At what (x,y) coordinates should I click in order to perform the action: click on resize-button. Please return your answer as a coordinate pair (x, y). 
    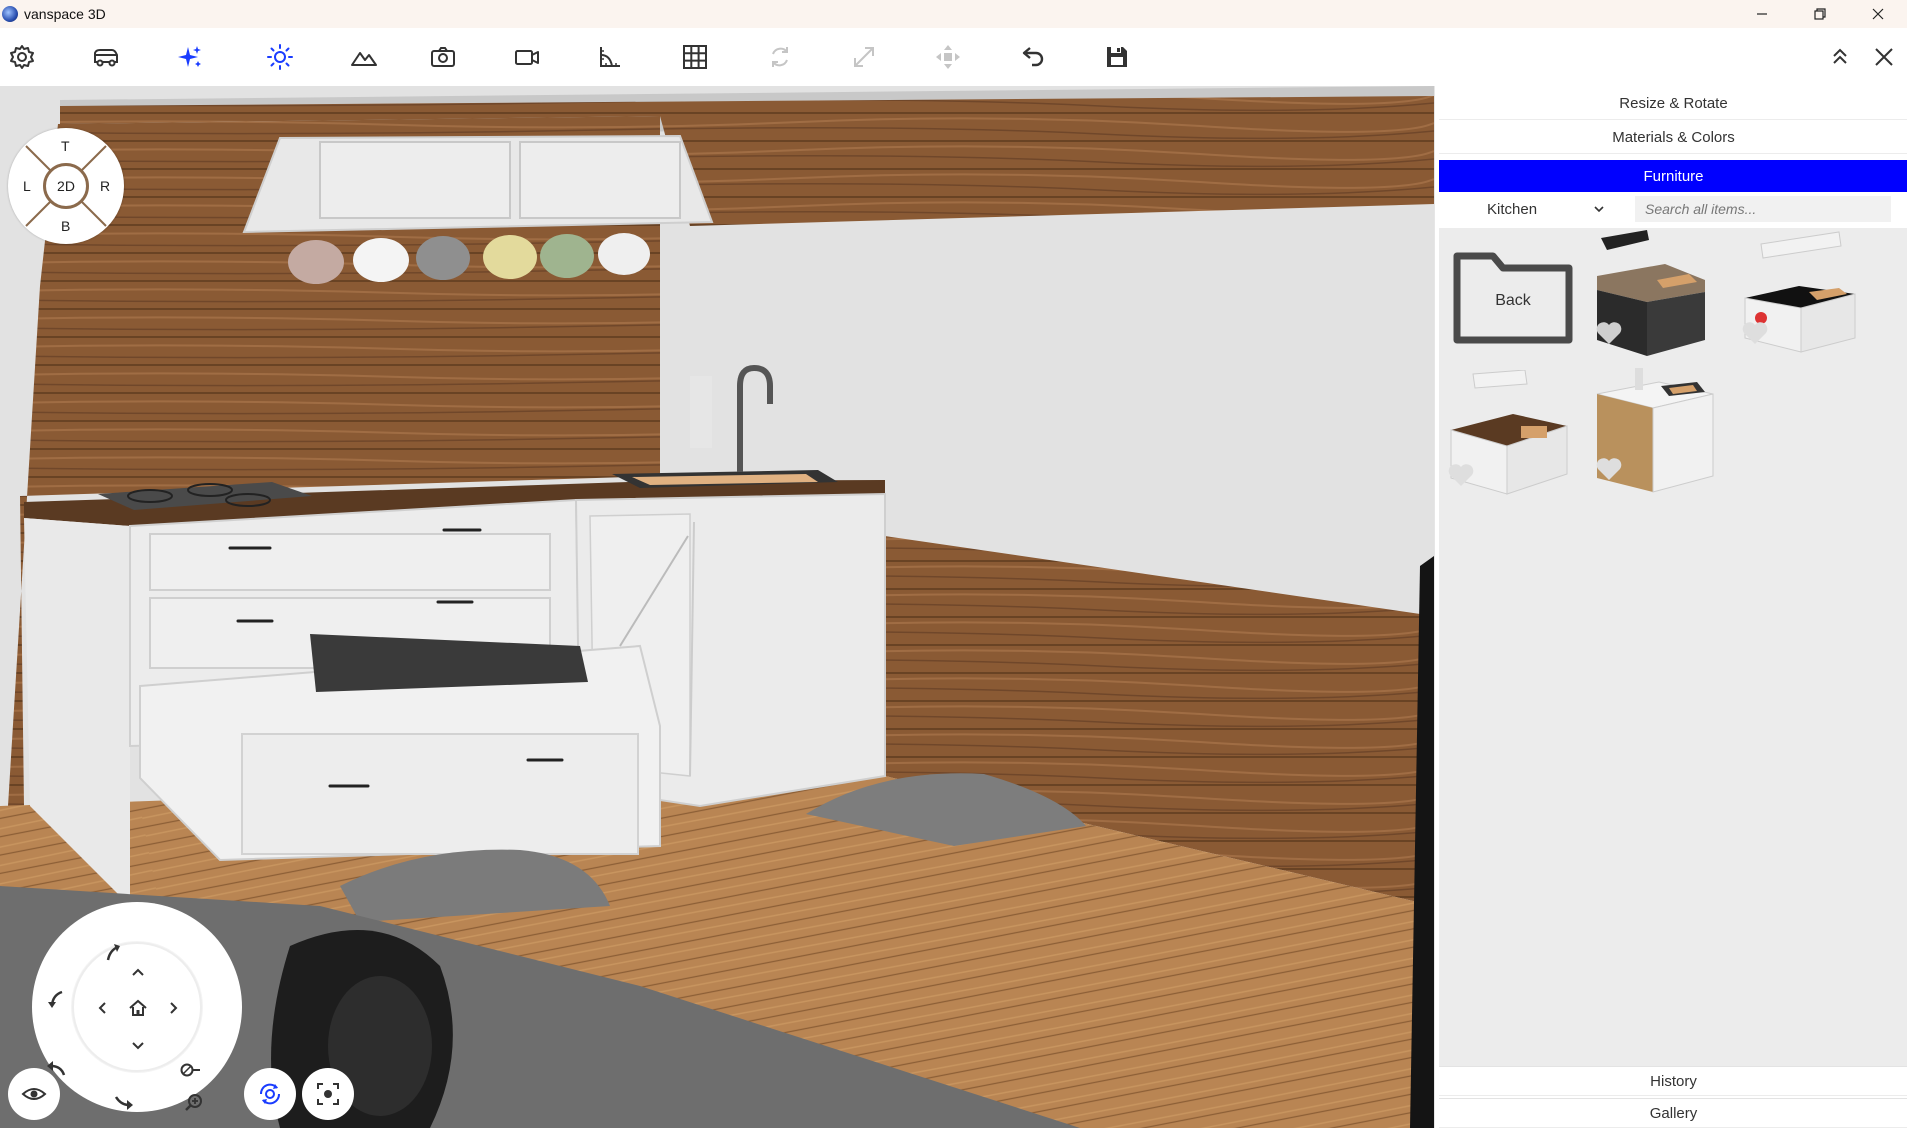
    Looking at the image, I should click on (864, 57).